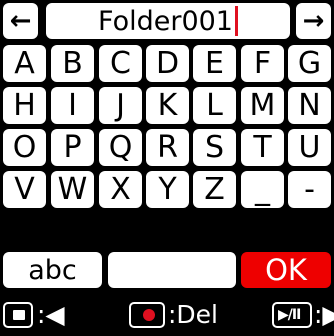  I want to click on char-key-label: -, so click(309, 189).